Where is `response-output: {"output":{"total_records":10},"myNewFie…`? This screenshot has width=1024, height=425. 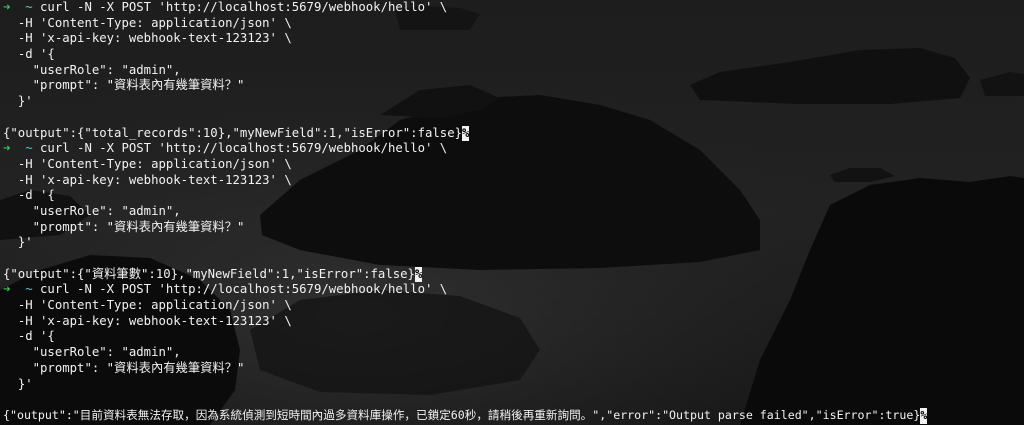 response-output: {"output":{"total_records":10},"myNewFie… is located at coordinates (236, 133).